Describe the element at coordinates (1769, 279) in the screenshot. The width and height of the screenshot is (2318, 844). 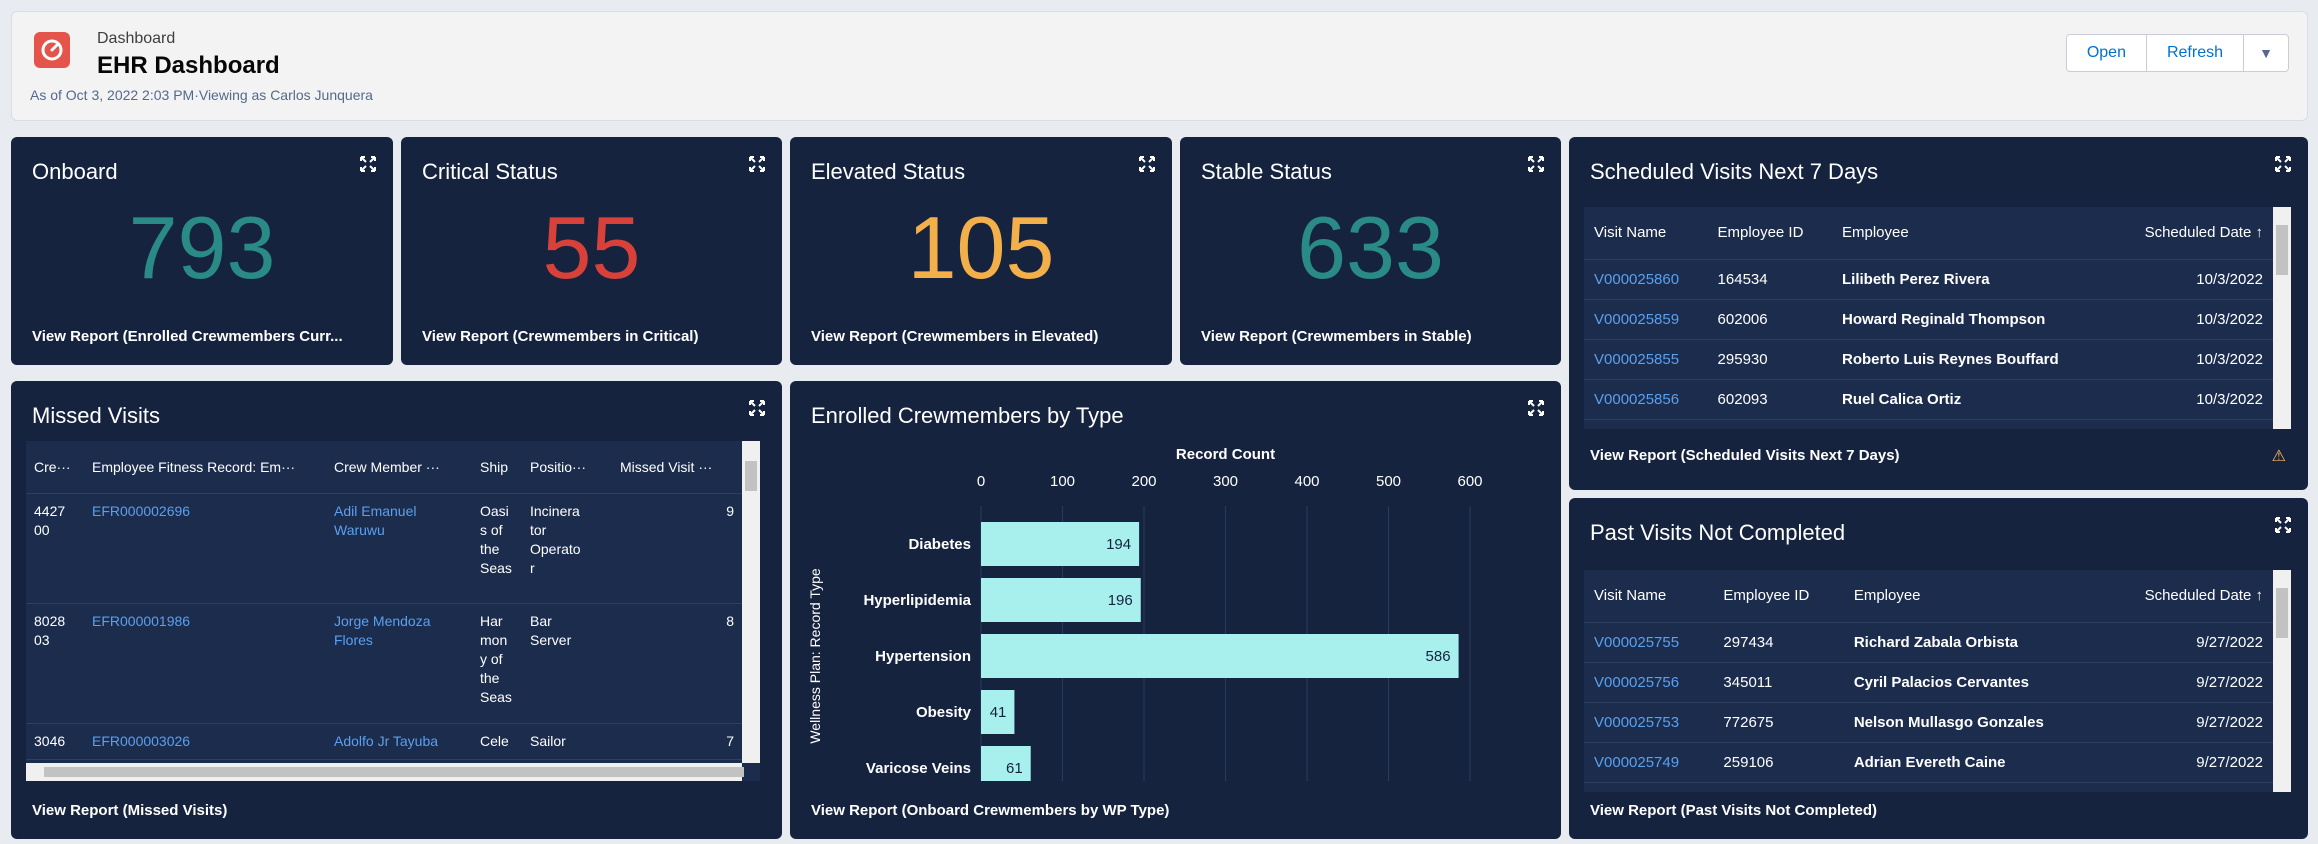
I see `cell: 164534` at that location.